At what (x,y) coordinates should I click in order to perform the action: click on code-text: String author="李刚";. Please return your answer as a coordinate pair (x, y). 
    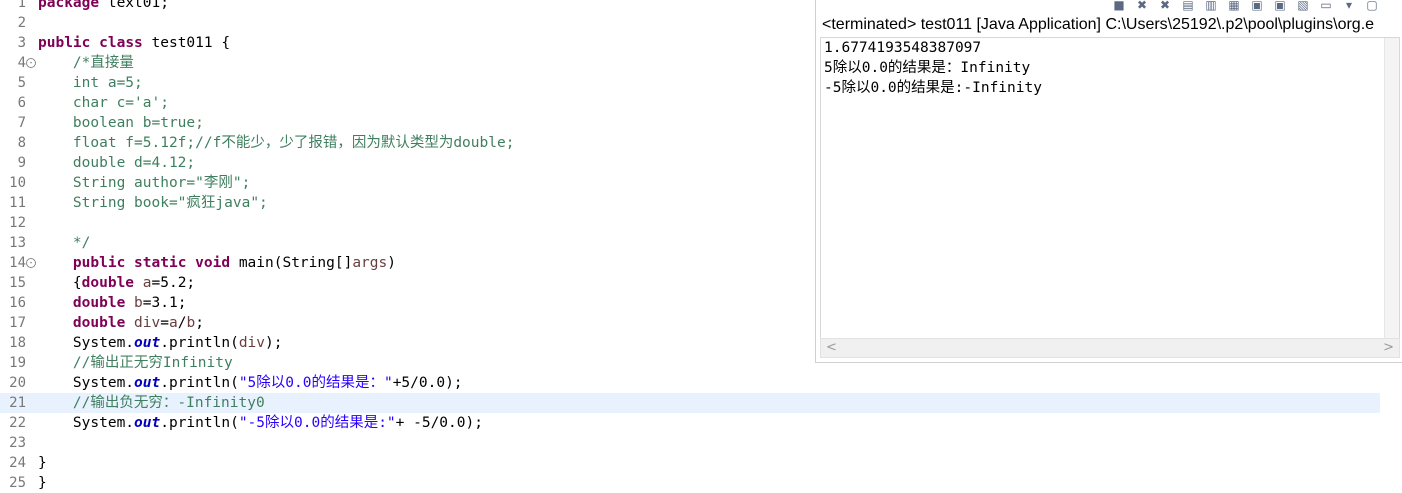
    Looking at the image, I should click on (144, 183).